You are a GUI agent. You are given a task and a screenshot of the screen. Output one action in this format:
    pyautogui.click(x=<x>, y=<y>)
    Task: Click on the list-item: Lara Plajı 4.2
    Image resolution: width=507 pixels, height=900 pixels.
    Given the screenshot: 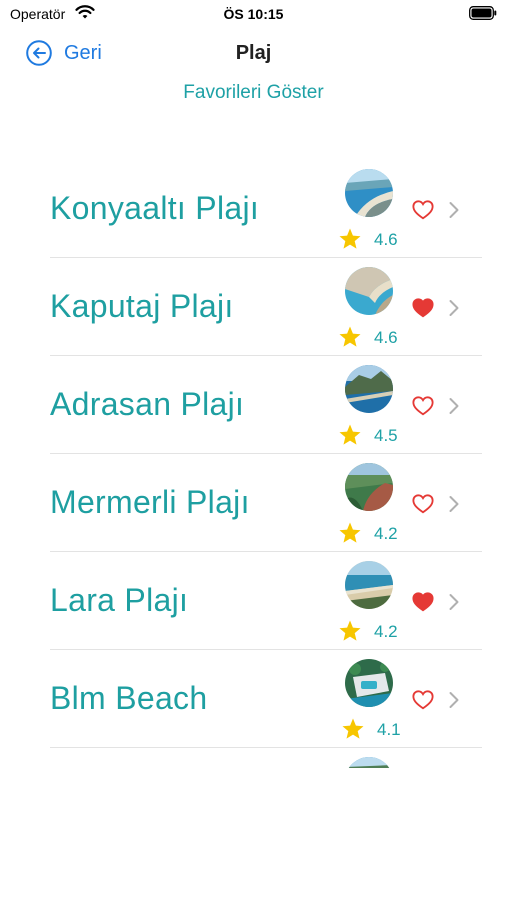 What is the action you would take?
    pyautogui.click(x=266, y=601)
    